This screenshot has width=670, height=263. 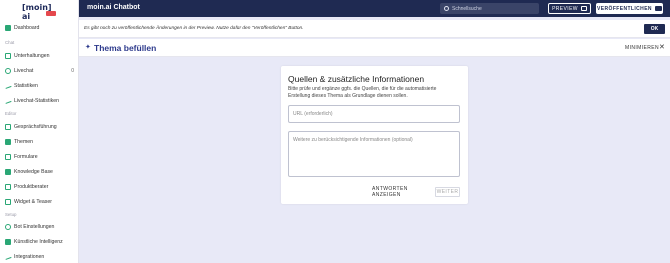 What do you see at coordinates (11, 113) in the screenshot?
I see `section-label-editor: Editor` at bounding box center [11, 113].